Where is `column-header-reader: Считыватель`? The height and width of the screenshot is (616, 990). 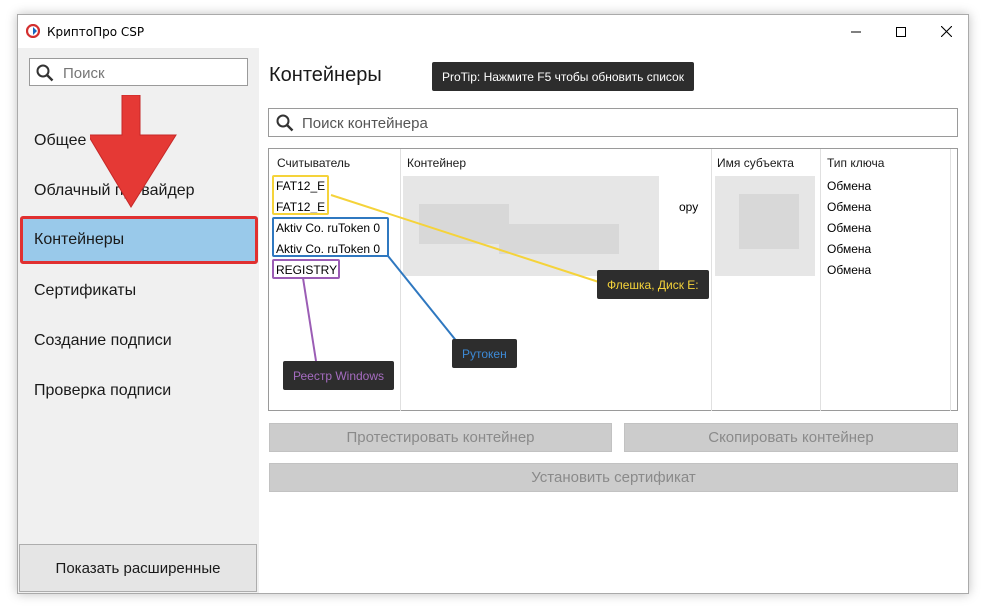
column-header-reader: Считыватель is located at coordinates (313, 163).